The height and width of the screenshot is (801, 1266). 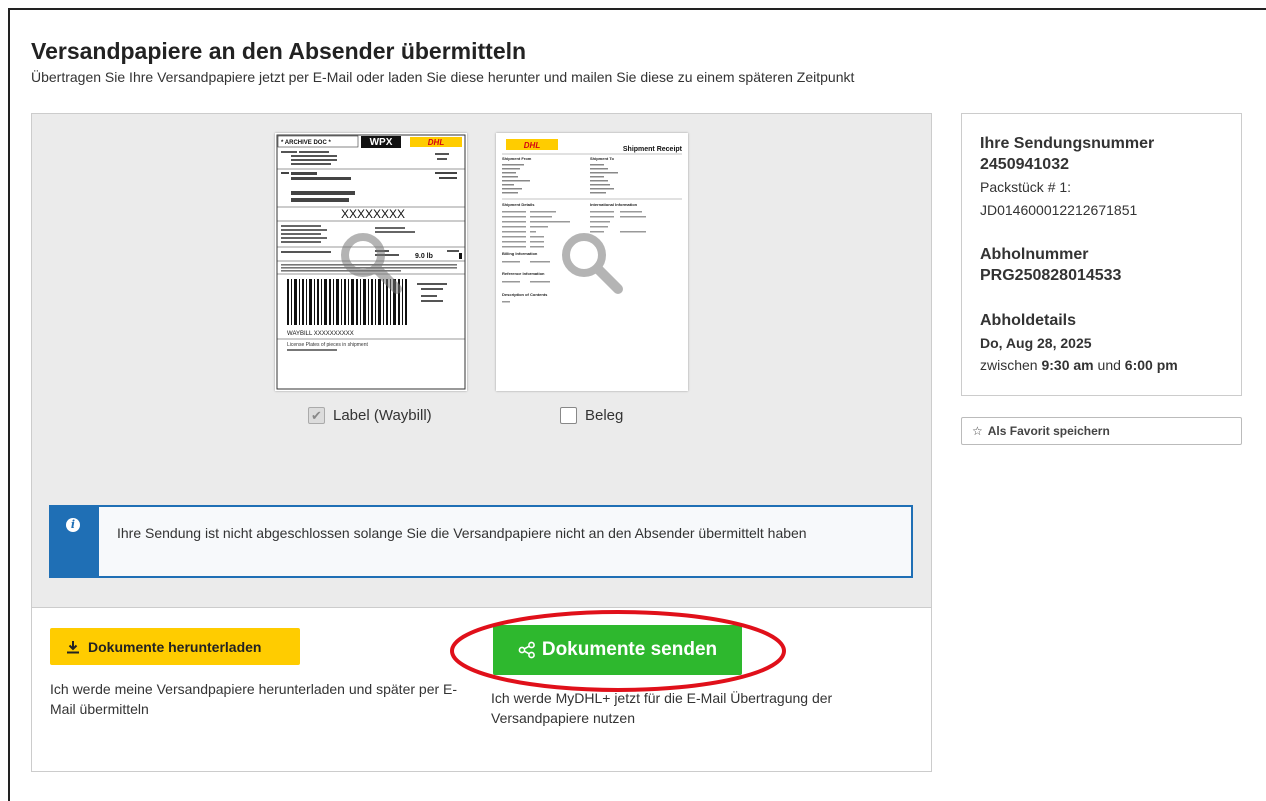 I want to click on pickup-between-text: zwischen, so click(x=1009, y=365).